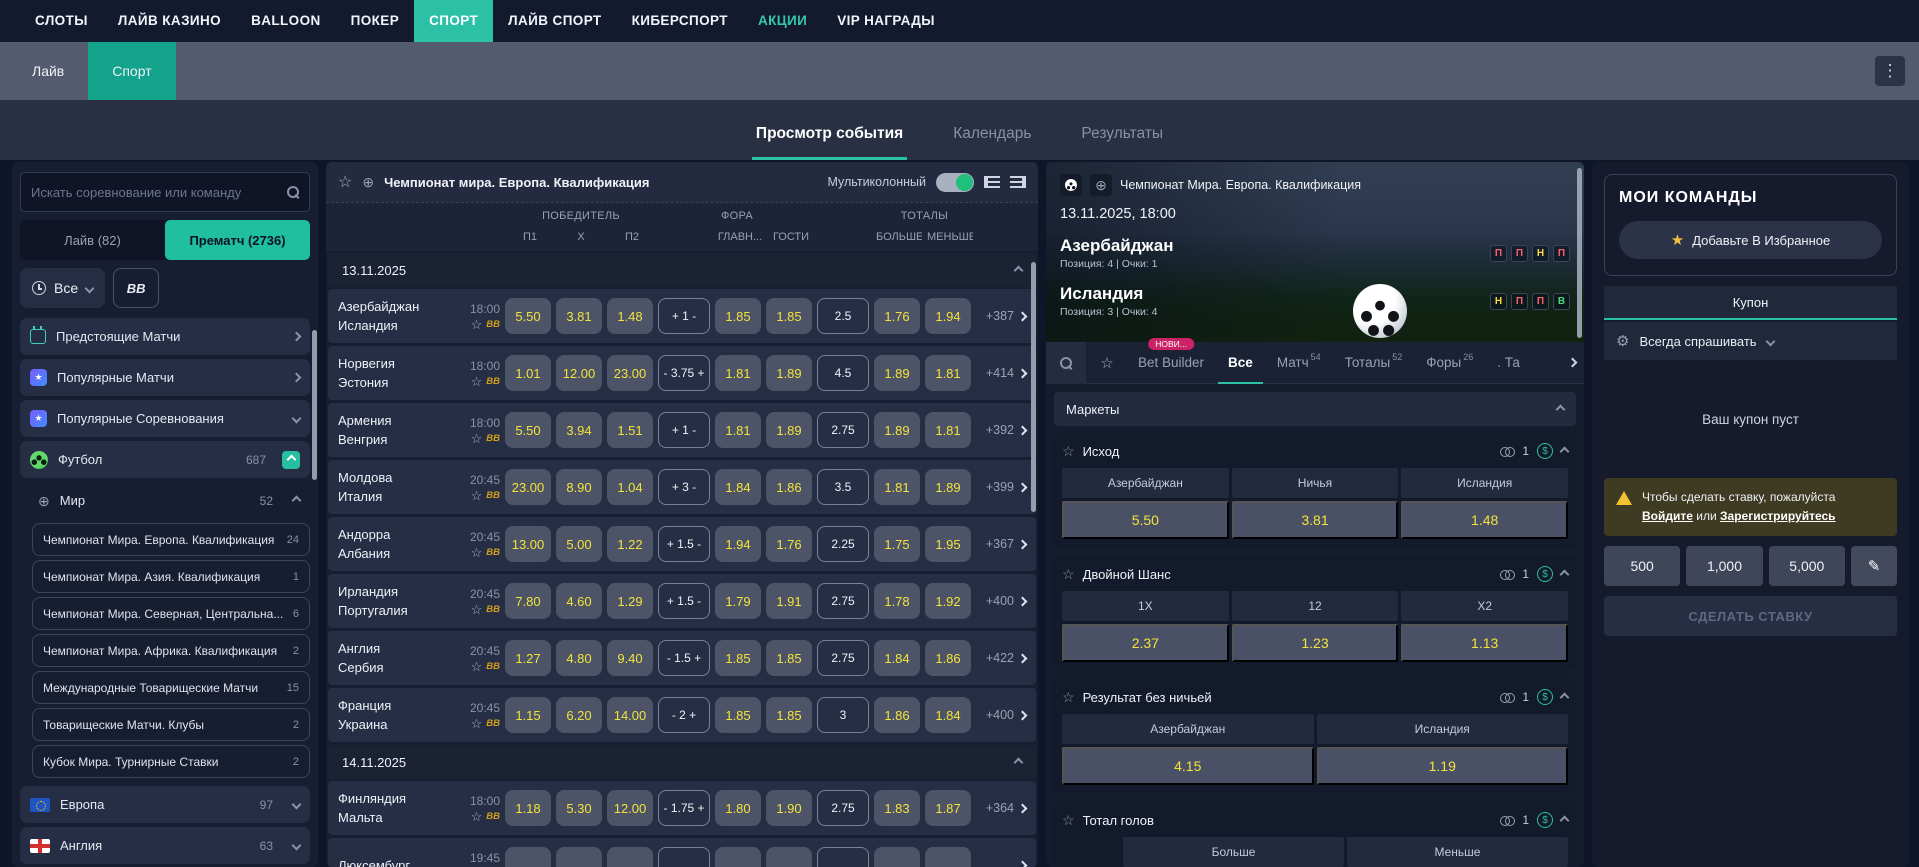 Image resolution: width=1919 pixels, height=867 pixels. I want to click on more-markets-link, so click(1002, 863).